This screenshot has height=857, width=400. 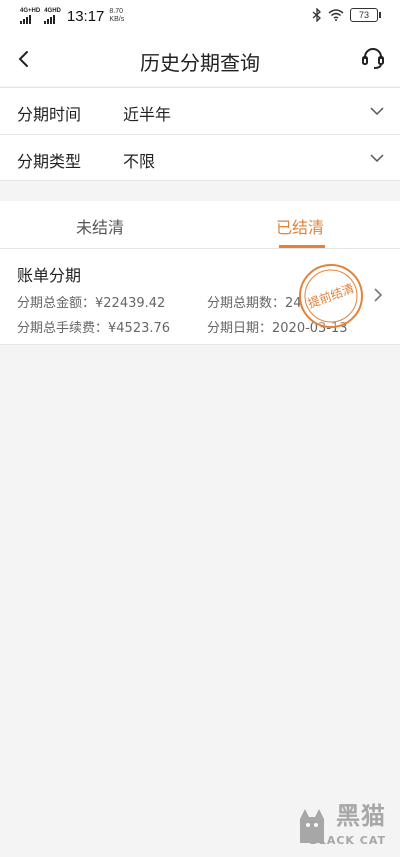 I want to click on total-amount-value: ¥22439.42, so click(x=130, y=303).